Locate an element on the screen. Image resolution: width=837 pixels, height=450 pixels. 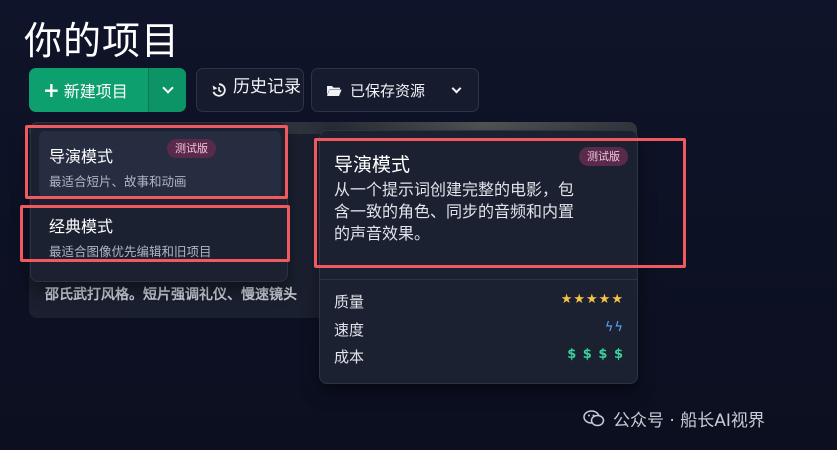
bolt-icon: ϟϟ is located at coordinates (614, 327).